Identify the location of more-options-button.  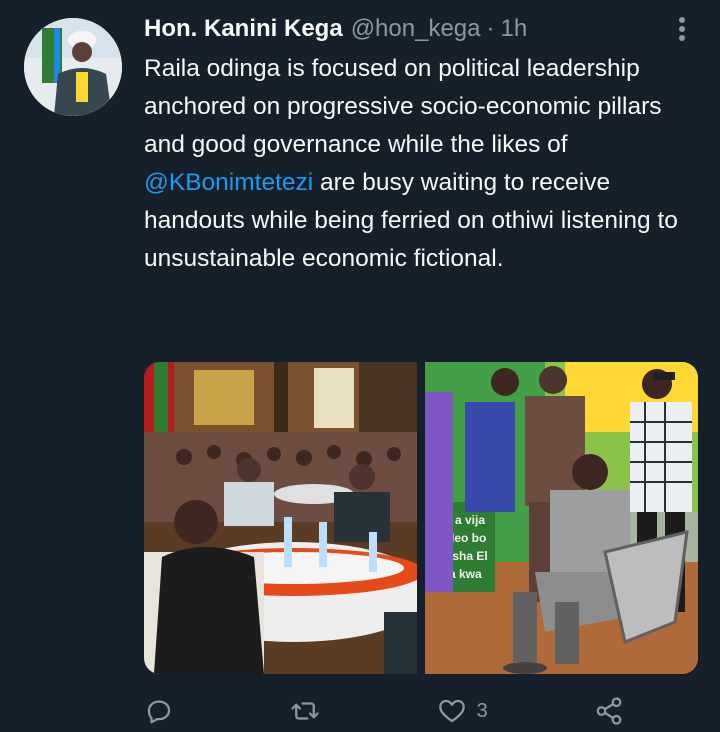
(682, 29).